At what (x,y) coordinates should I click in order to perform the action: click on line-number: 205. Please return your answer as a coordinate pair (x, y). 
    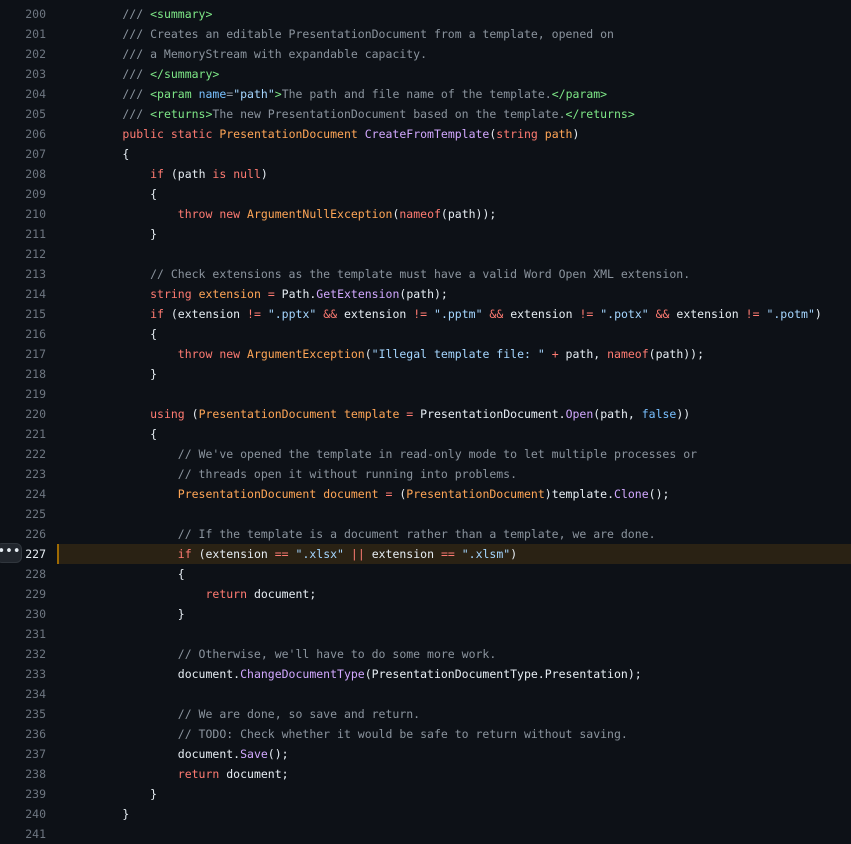
    Looking at the image, I should click on (23, 114).